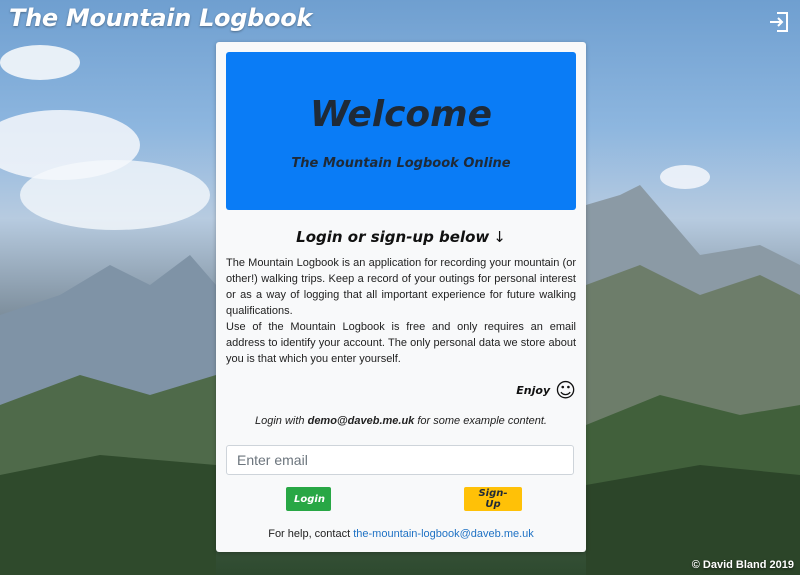 The height and width of the screenshot is (575, 800). What do you see at coordinates (400, 460) in the screenshot?
I see `email-field` at bounding box center [400, 460].